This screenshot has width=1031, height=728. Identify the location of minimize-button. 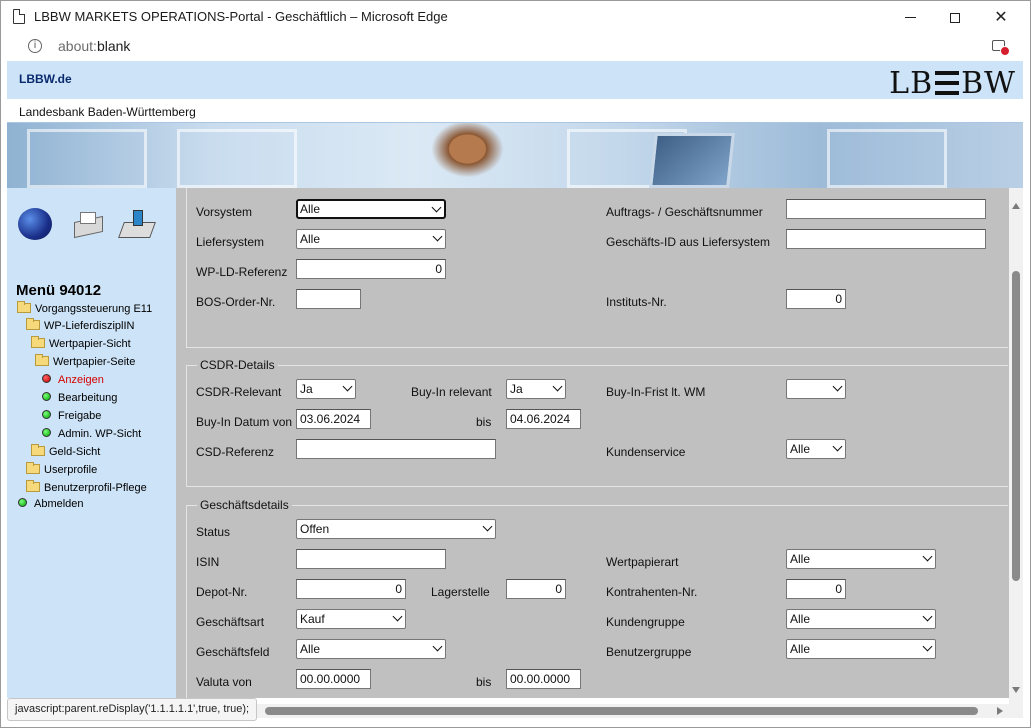
(910, 17).